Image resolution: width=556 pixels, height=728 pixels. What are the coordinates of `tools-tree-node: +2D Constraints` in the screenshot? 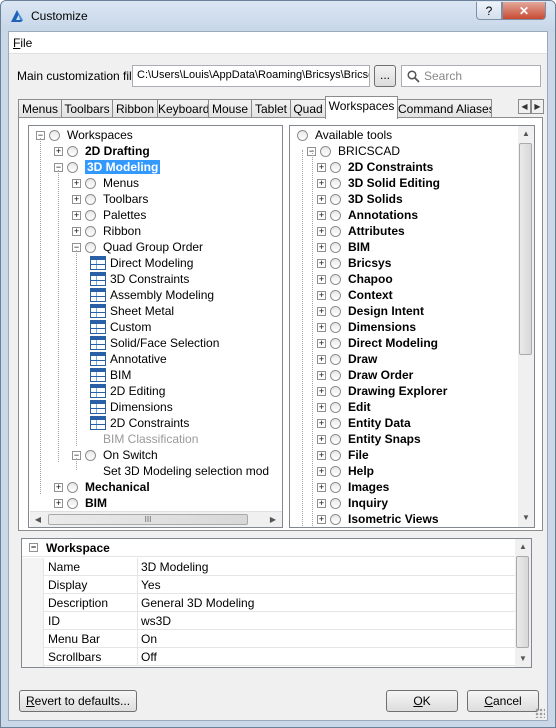 It's located at (375, 167).